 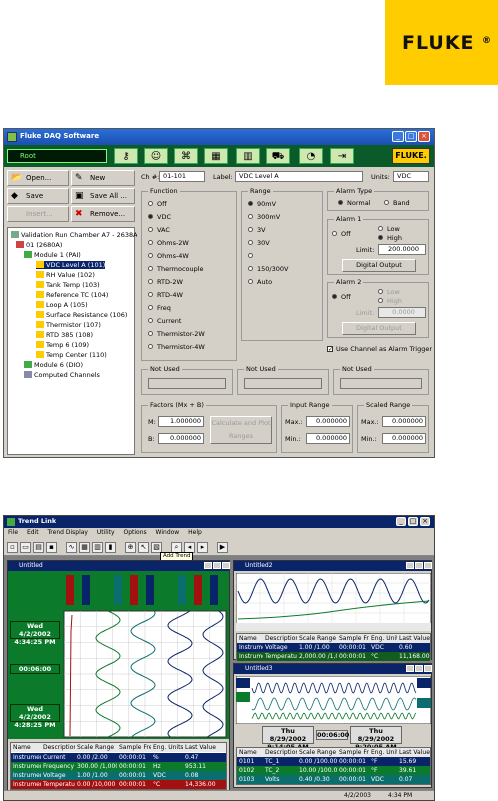 What do you see at coordinates (64, 335) in the screenshot?
I see `tree-channel-item: RTD 385 (108)` at bounding box center [64, 335].